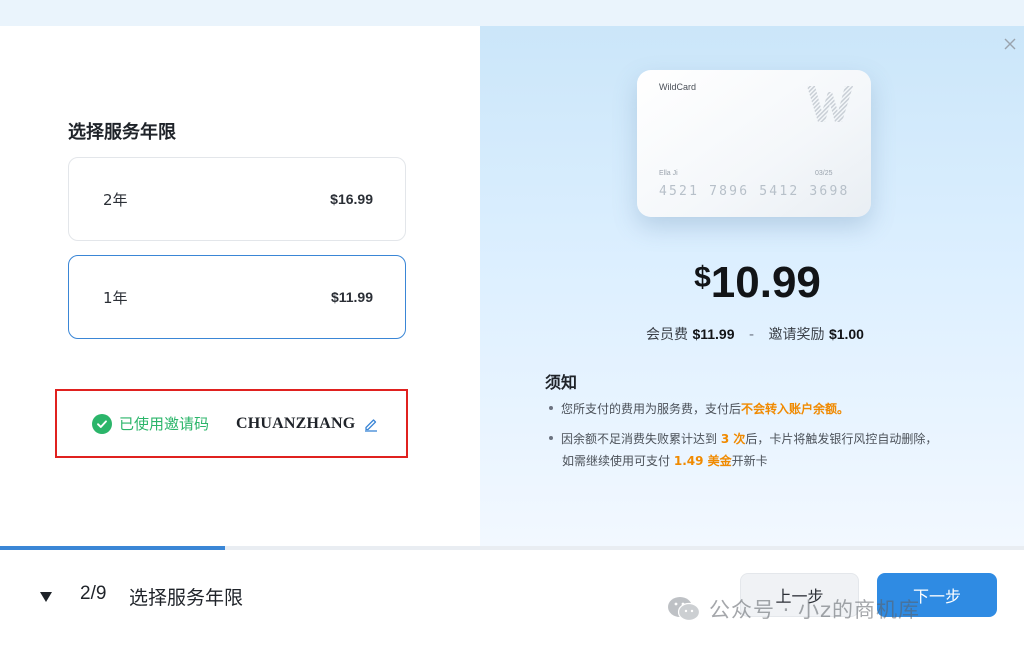 The width and height of the screenshot is (1024, 653). Describe the element at coordinates (651, 409) in the screenshot. I see `notice-text: 您所支付的费用为服务费，支付后` at that location.